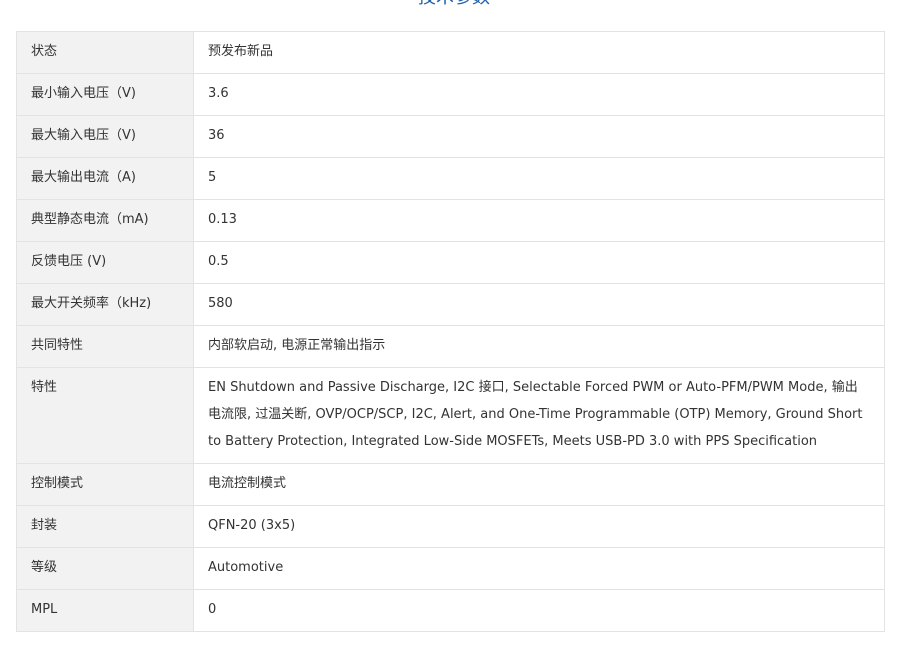 The image size is (908, 647). What do you see at coordinates (539, 178) in the screenshot?
I see `spec-value: 5` at bounding box center [539, 178].